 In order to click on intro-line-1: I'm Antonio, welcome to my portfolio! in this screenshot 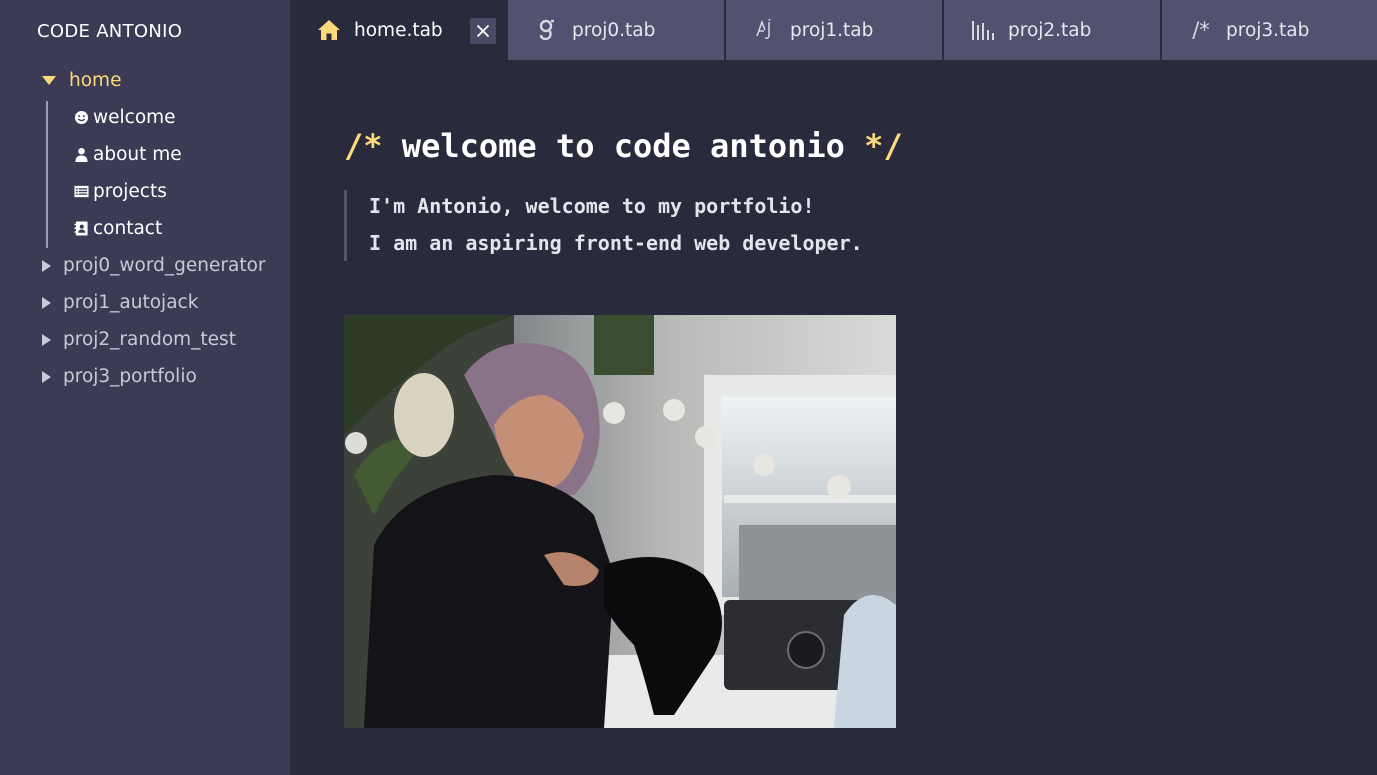, I will do `click(592, 206)`.